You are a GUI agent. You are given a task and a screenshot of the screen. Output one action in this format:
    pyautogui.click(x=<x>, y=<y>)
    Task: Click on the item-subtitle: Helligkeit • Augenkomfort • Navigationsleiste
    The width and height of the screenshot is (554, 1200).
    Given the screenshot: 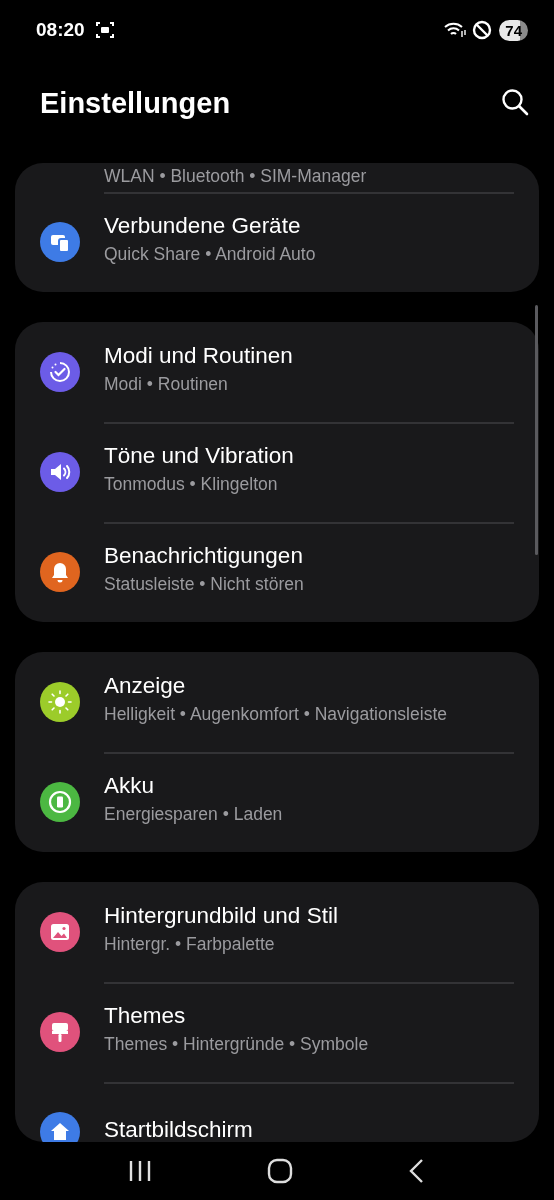 What is the action you would take?
    pyautogui.click(x=275, y=714)
    